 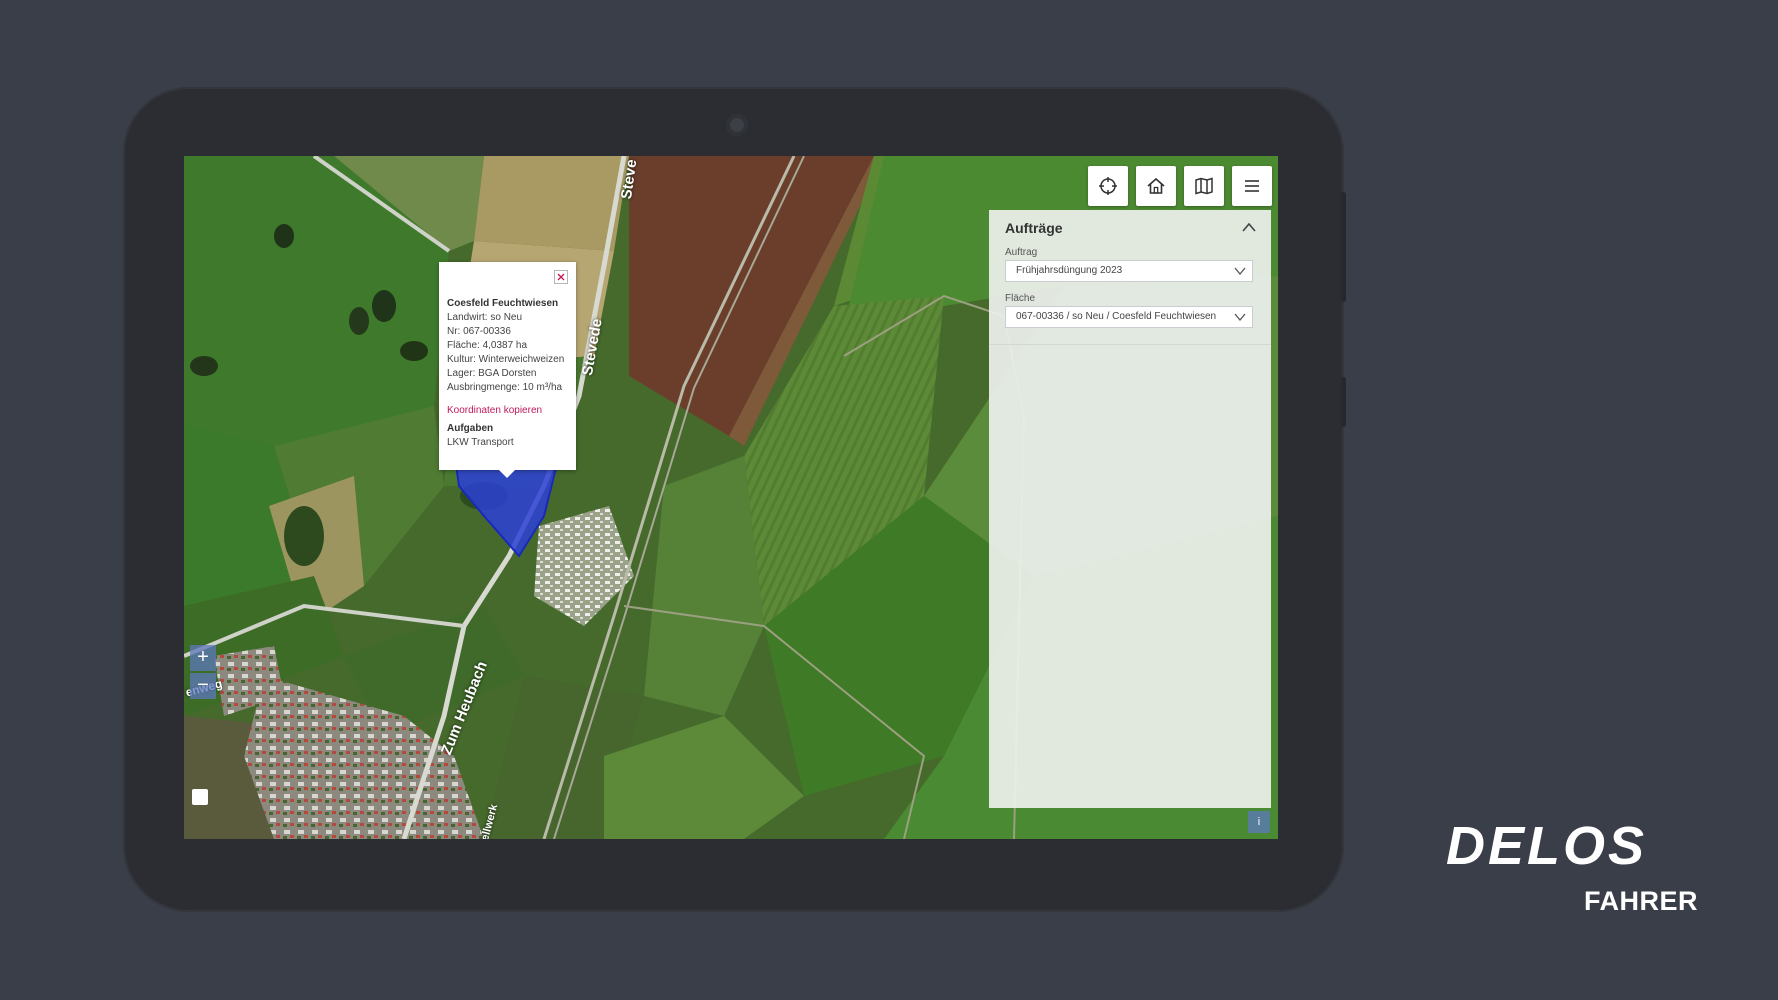 What do you see at coordinates (1021, 252) in the screenshot?
I see `order-label: Auftrag` at bounding box center [1021, 252].